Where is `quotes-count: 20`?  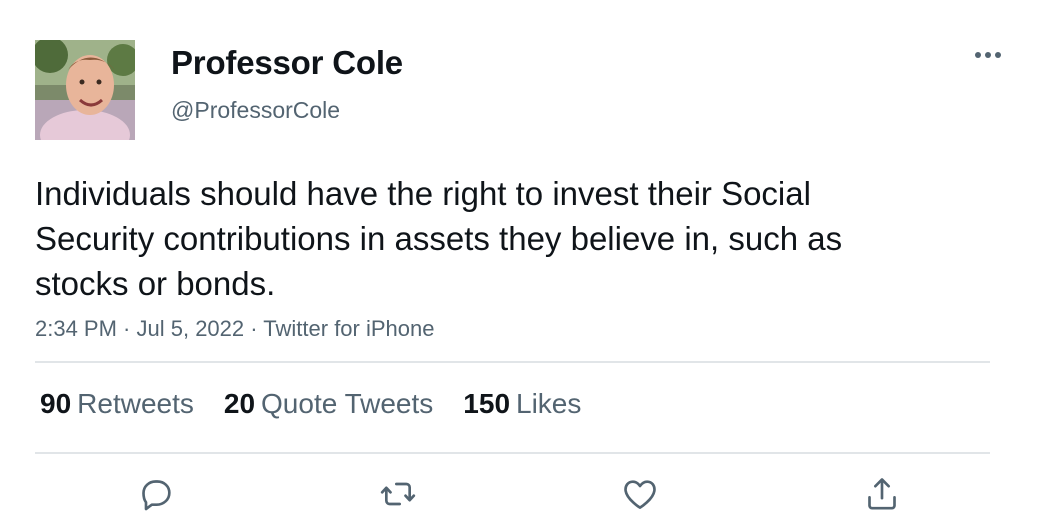
quotes-count: 20 is located at coordinates (239, 403).